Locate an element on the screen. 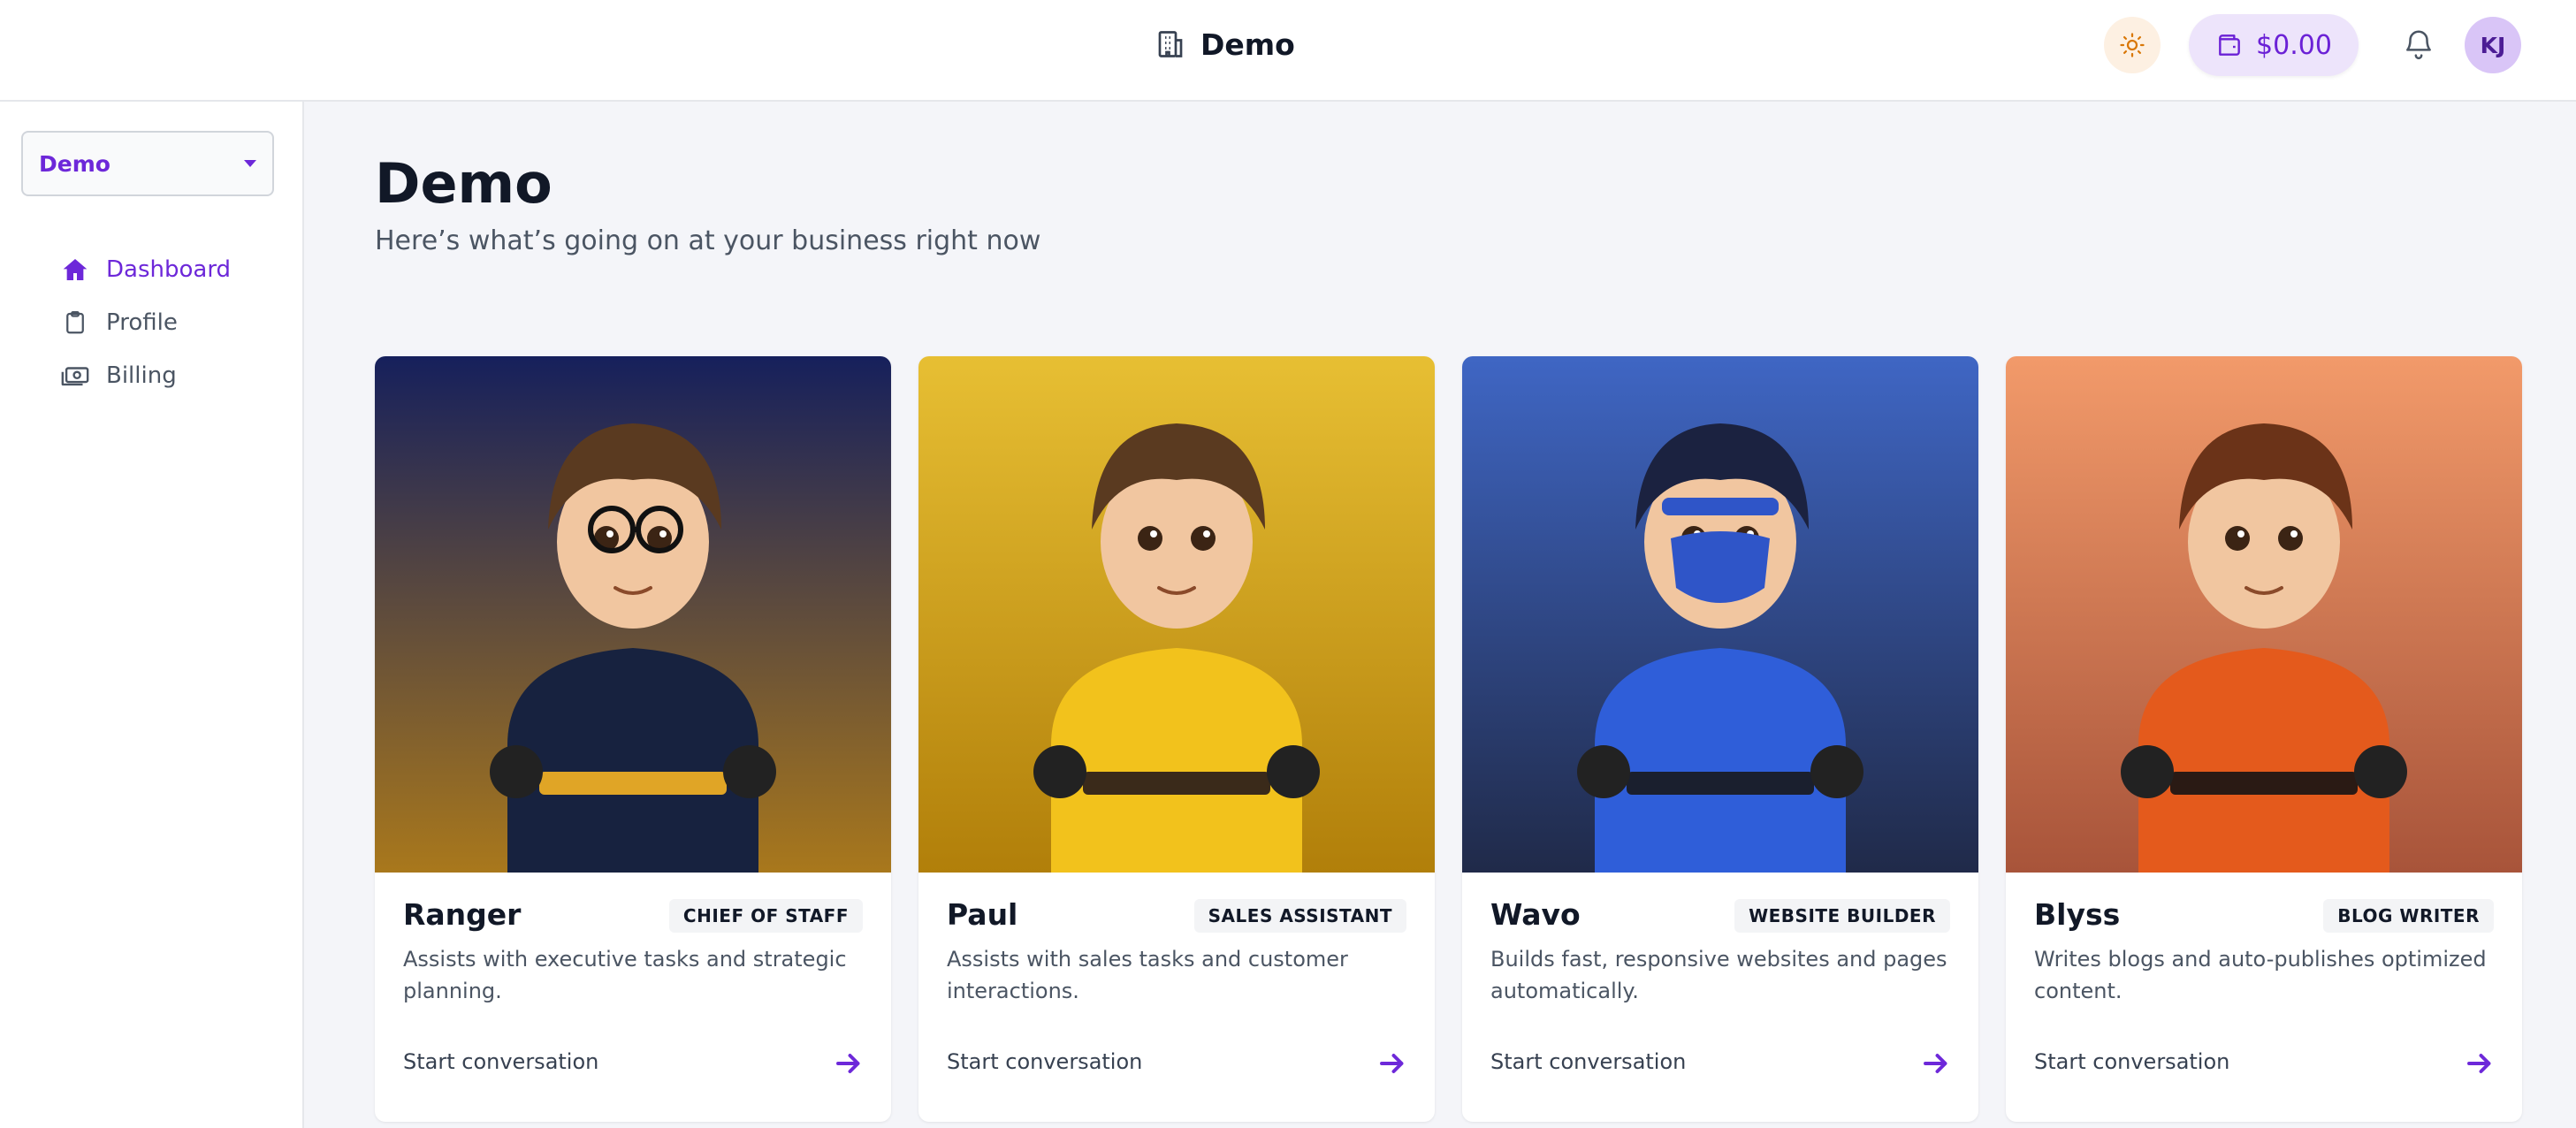 The image size is (2576, 1128). home-icon is located at coordinates (75, 270).